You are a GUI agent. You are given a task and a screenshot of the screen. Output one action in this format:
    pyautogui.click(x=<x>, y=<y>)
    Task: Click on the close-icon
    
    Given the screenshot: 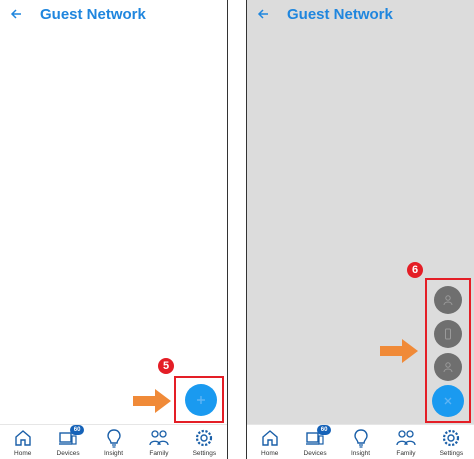 What is the action you would take?
    pyautogui.click(x=448, y=401)
    